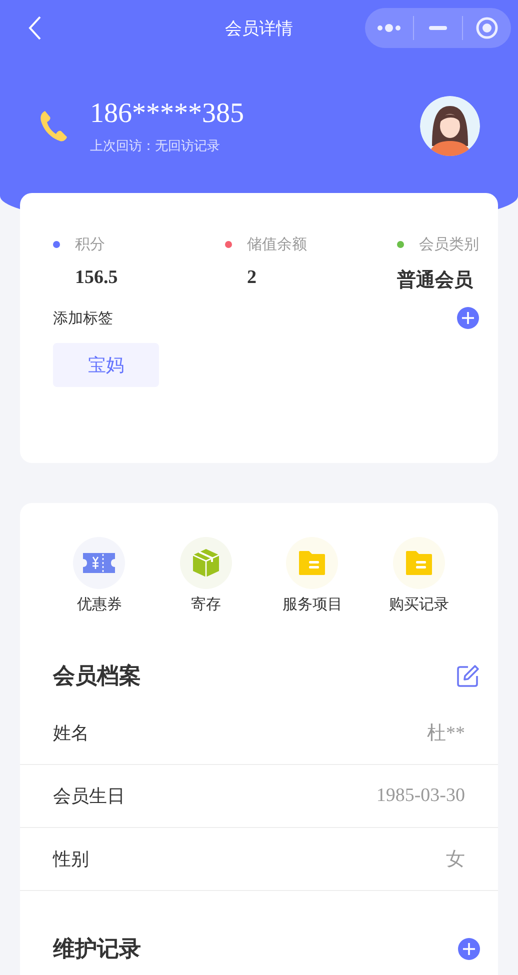 This screenshot has height=975, width=518. Describe the element at coordinates (435, 280) in the screenshot. I see `stat-value: 普通会员` at that location.